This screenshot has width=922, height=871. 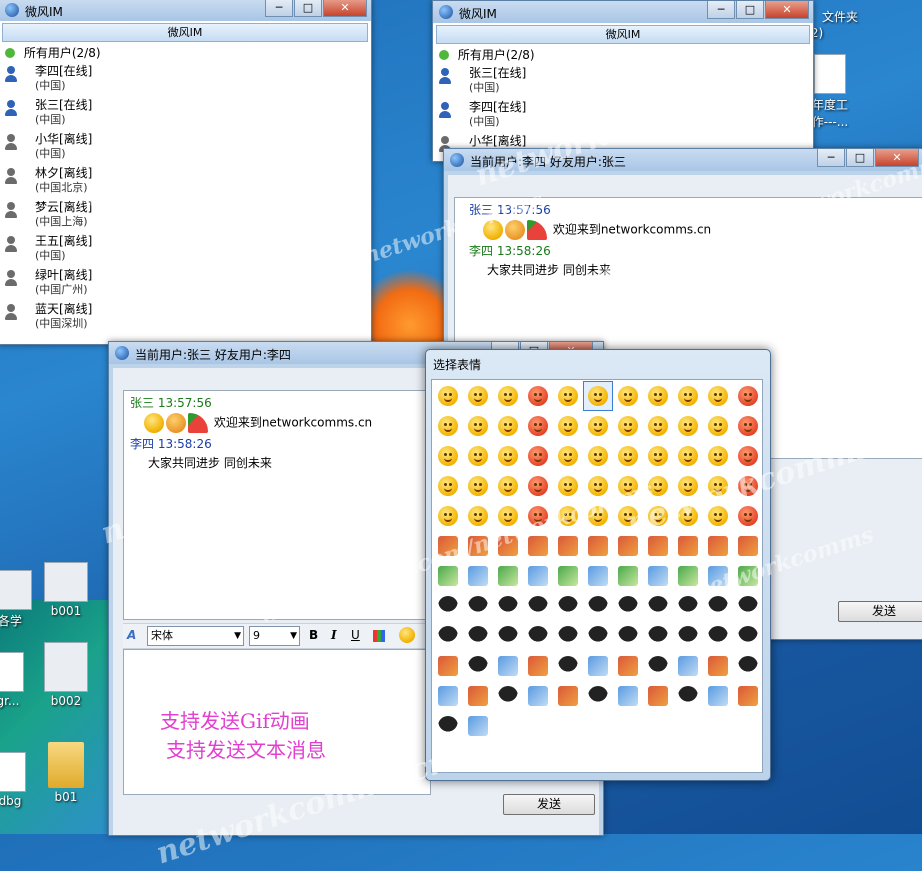 What do you see at coordinates (20, 599) in the screenshot?
I see `desktop-icon-course: 各学` at bounding box center [20, 599].